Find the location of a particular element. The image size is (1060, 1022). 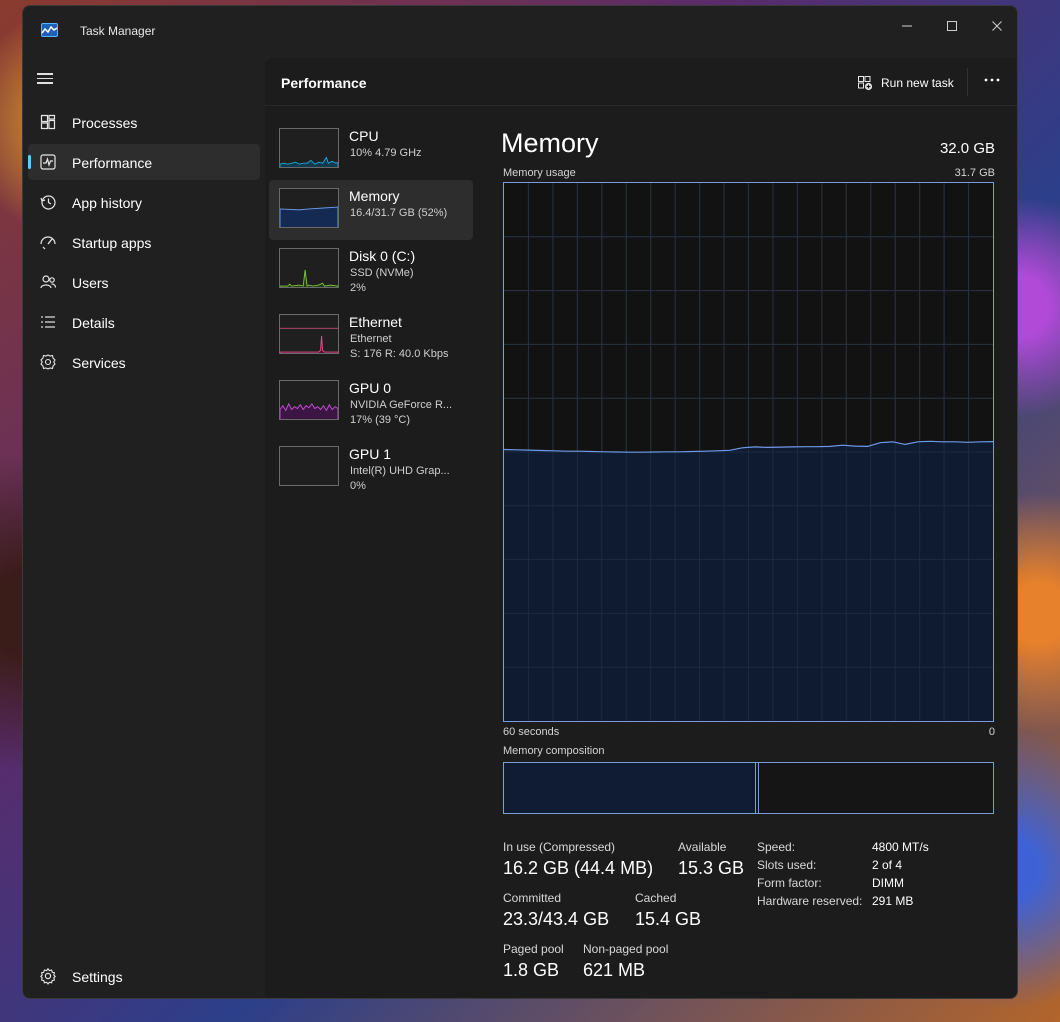

non-paged-pool-label: Non-paged pool is located at coordinates (626, 949).